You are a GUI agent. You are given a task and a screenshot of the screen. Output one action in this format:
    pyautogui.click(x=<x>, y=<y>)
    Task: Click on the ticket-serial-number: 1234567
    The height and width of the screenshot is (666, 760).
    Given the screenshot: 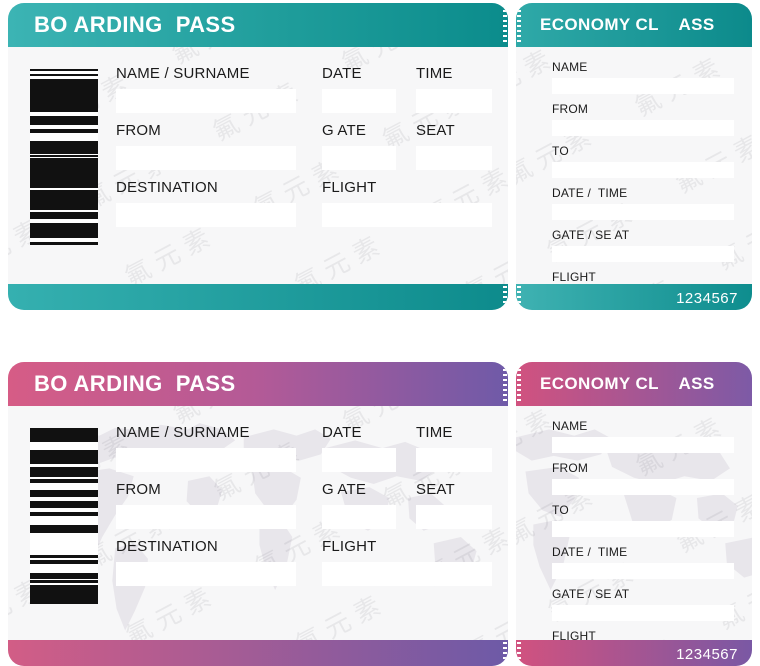 What is the action you would take?
    pyautogui.click(x=707, y=654)
    